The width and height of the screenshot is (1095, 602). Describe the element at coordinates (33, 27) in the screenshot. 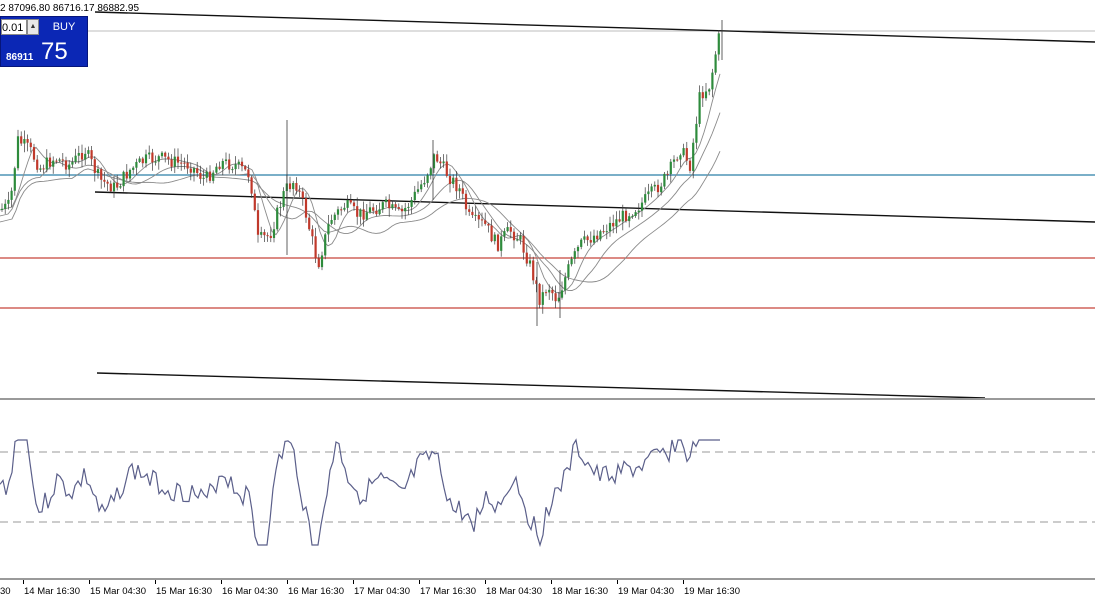

I see `triangle-up-icon: ▲` at that location.